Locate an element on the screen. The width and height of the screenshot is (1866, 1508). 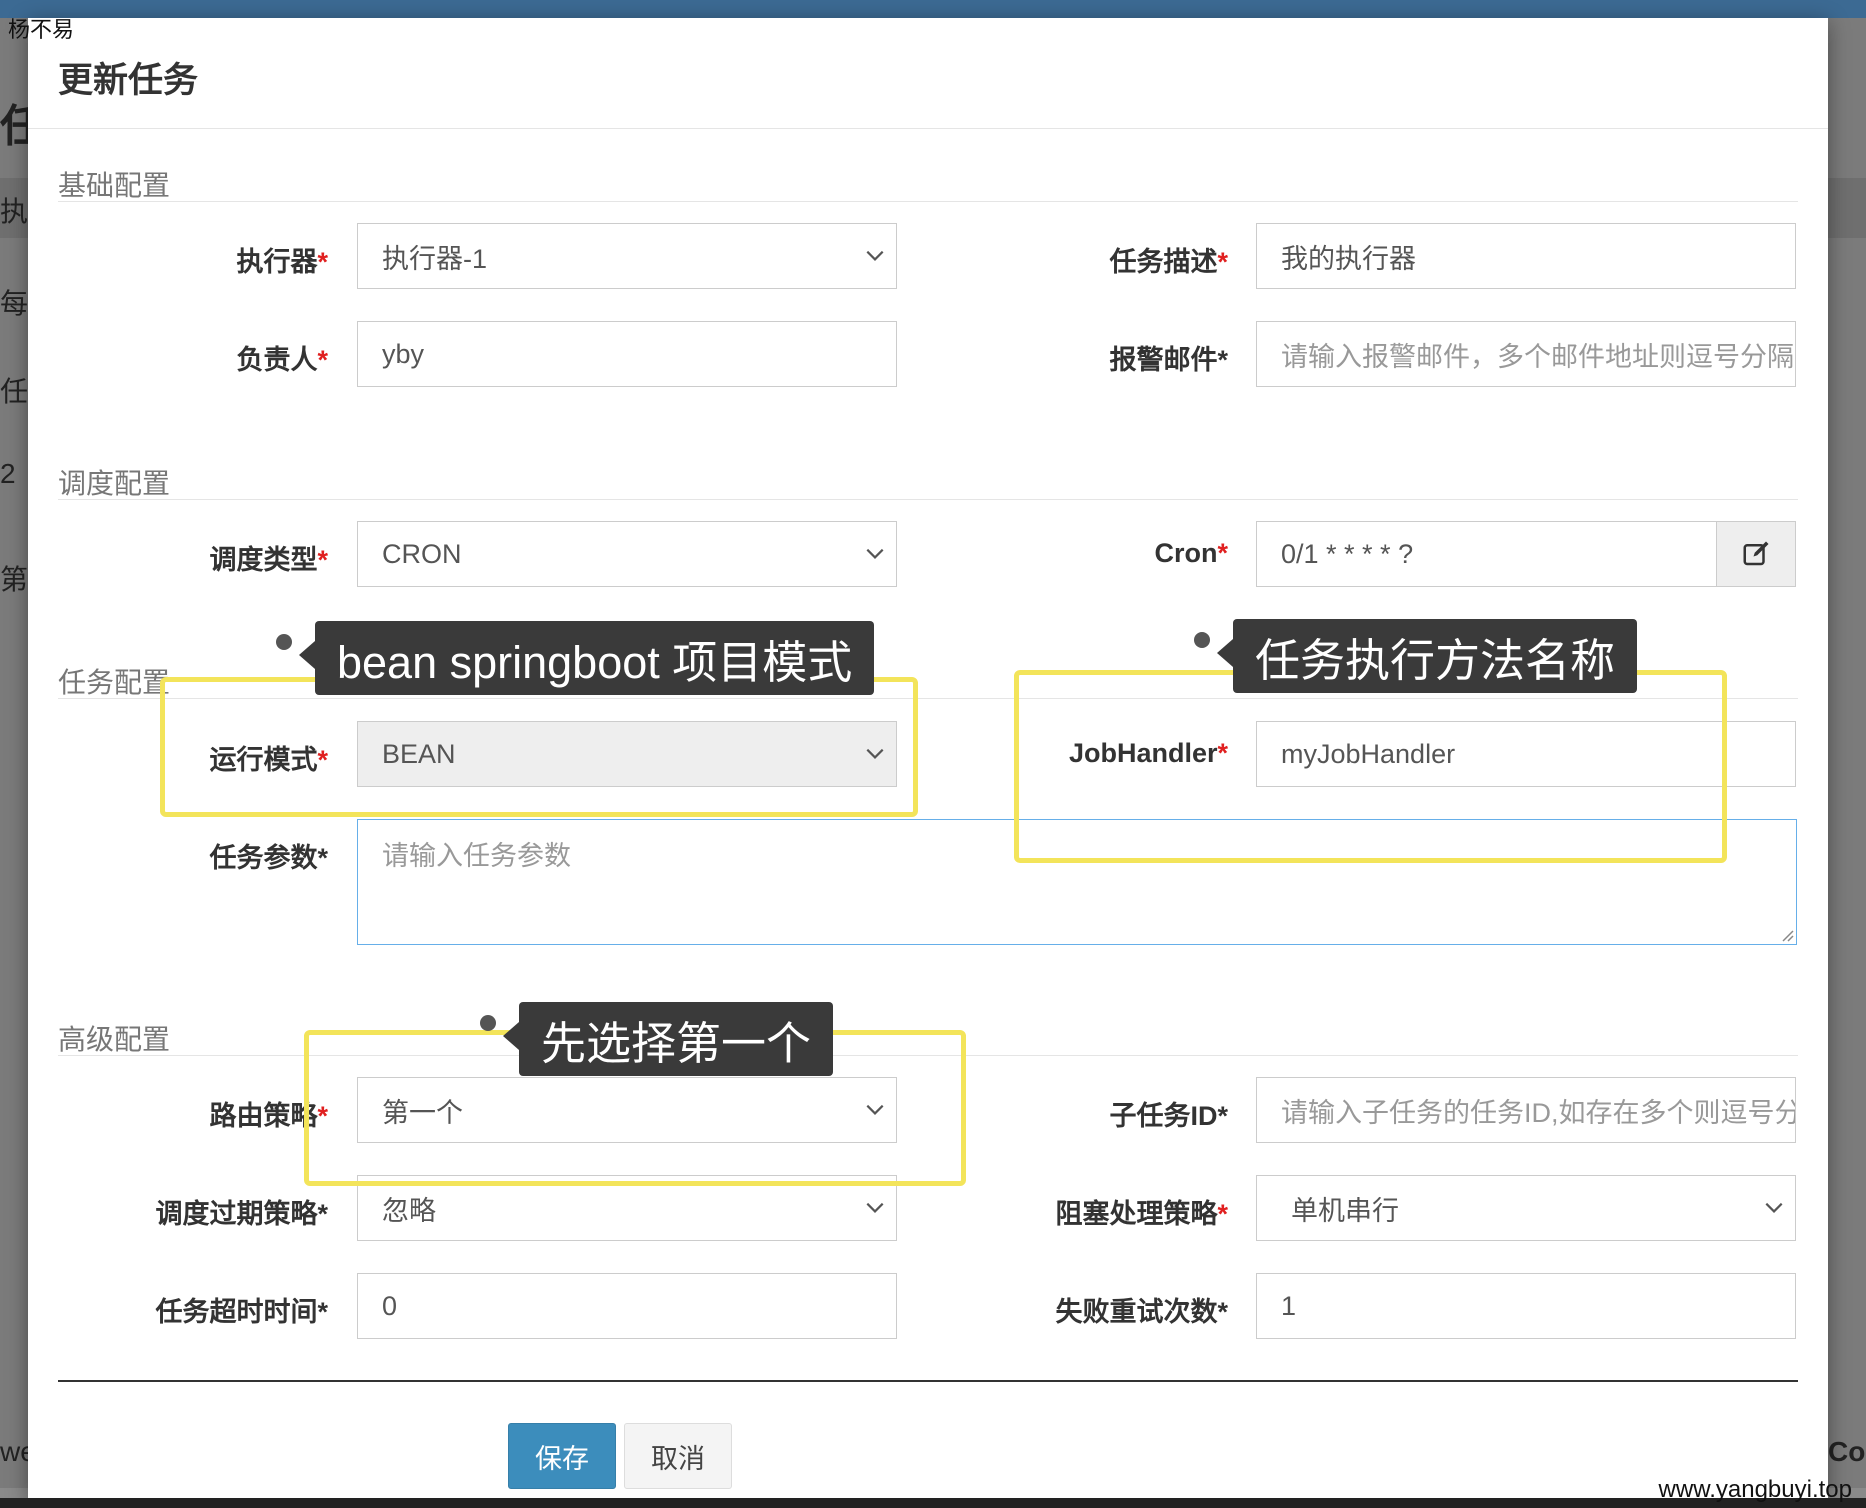
description-input: 我的执行器 is located at coordinates (1526, 256).